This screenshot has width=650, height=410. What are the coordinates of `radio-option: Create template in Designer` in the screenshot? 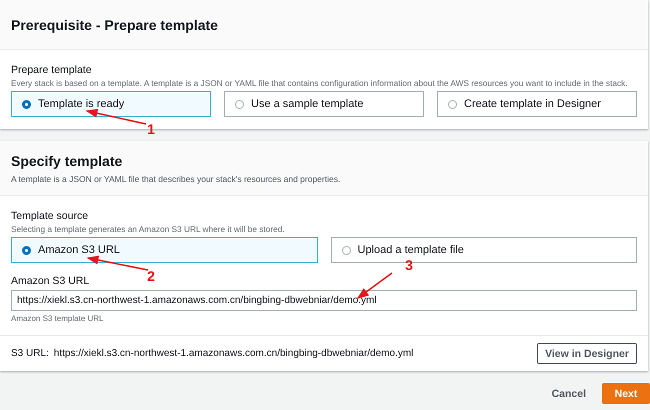 It's located at (537, 104).